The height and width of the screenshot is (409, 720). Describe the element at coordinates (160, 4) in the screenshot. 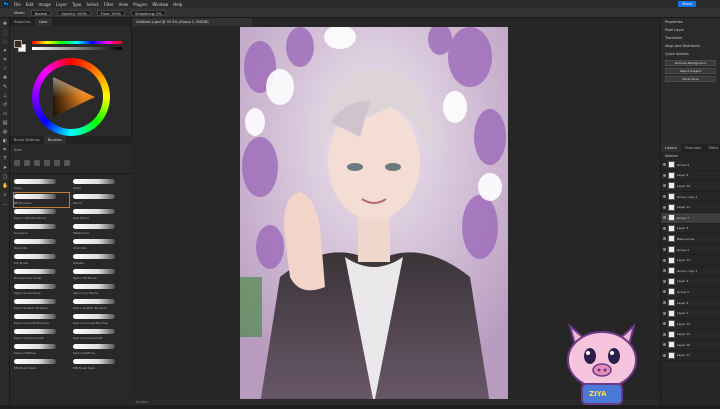

I see `menu-window: Window` at that location.